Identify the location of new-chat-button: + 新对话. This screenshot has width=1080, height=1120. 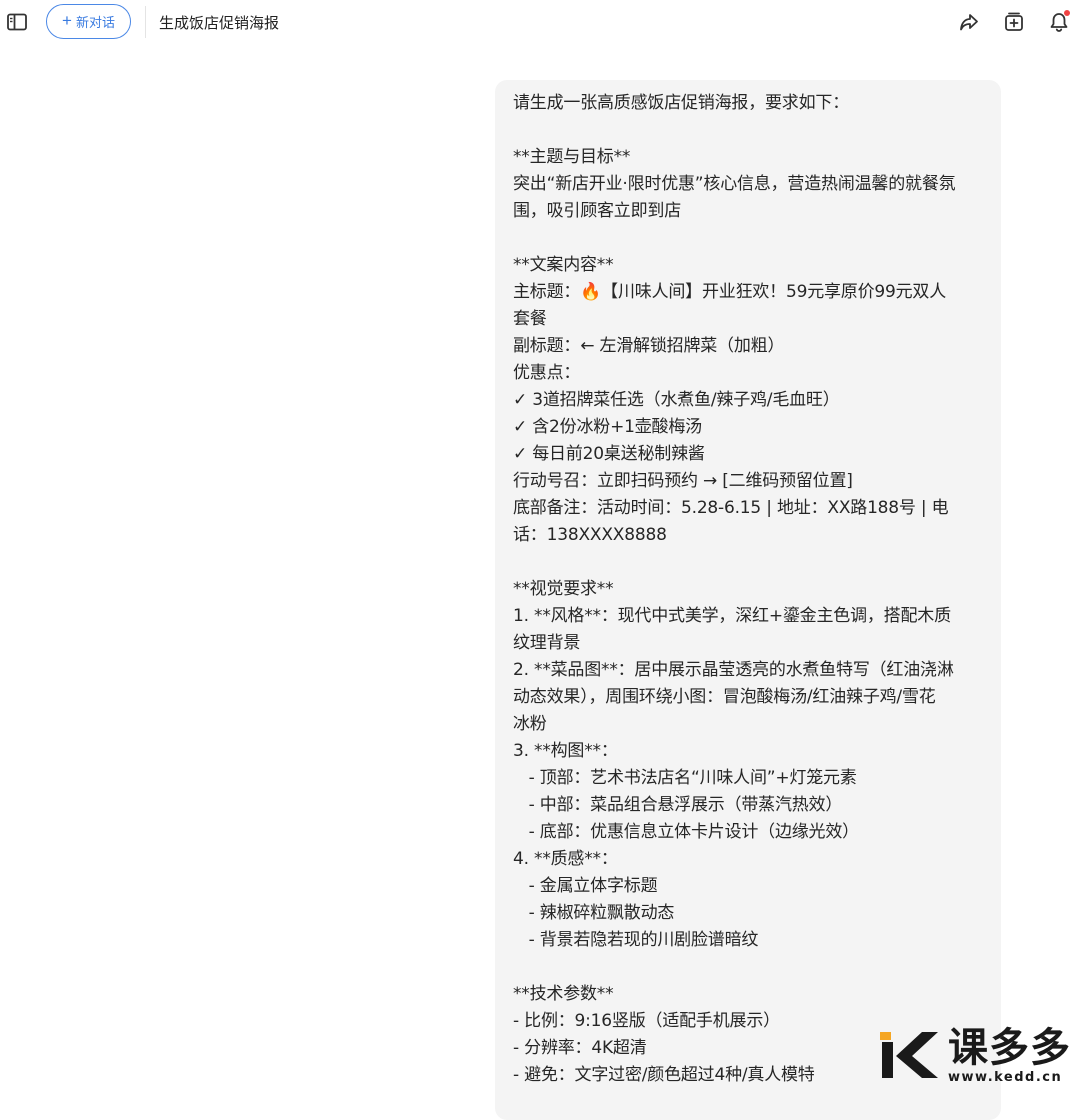
(88, 21).